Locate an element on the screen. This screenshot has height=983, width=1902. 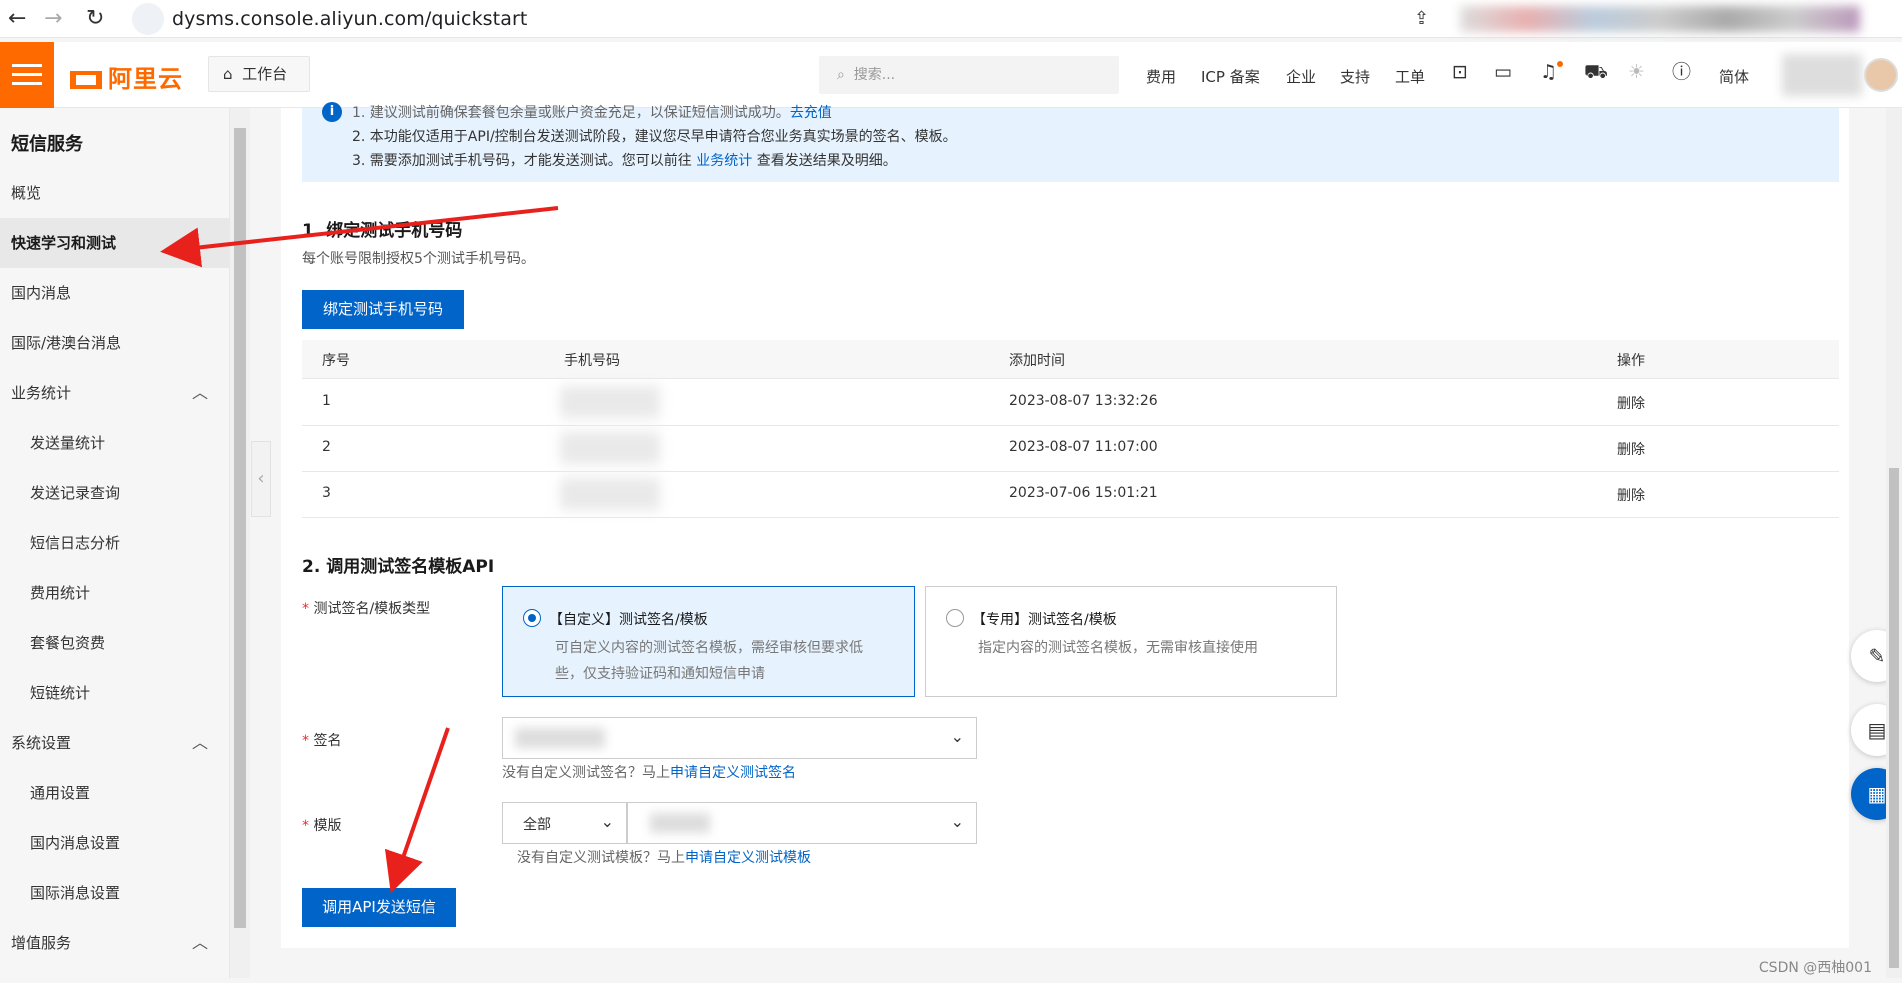
row-time: 2023-07-06 15:01:21 is located at coordinates (1083, 493).